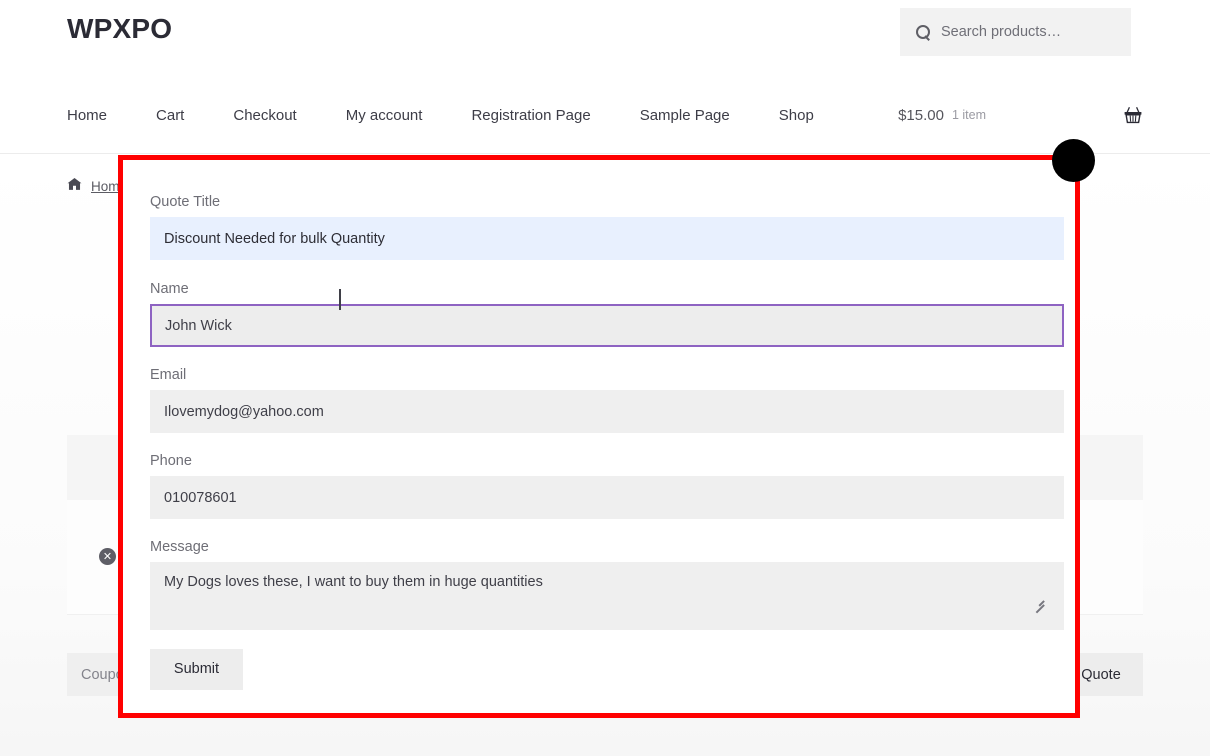  I want to click on quote-title-input, so click(607, 238).